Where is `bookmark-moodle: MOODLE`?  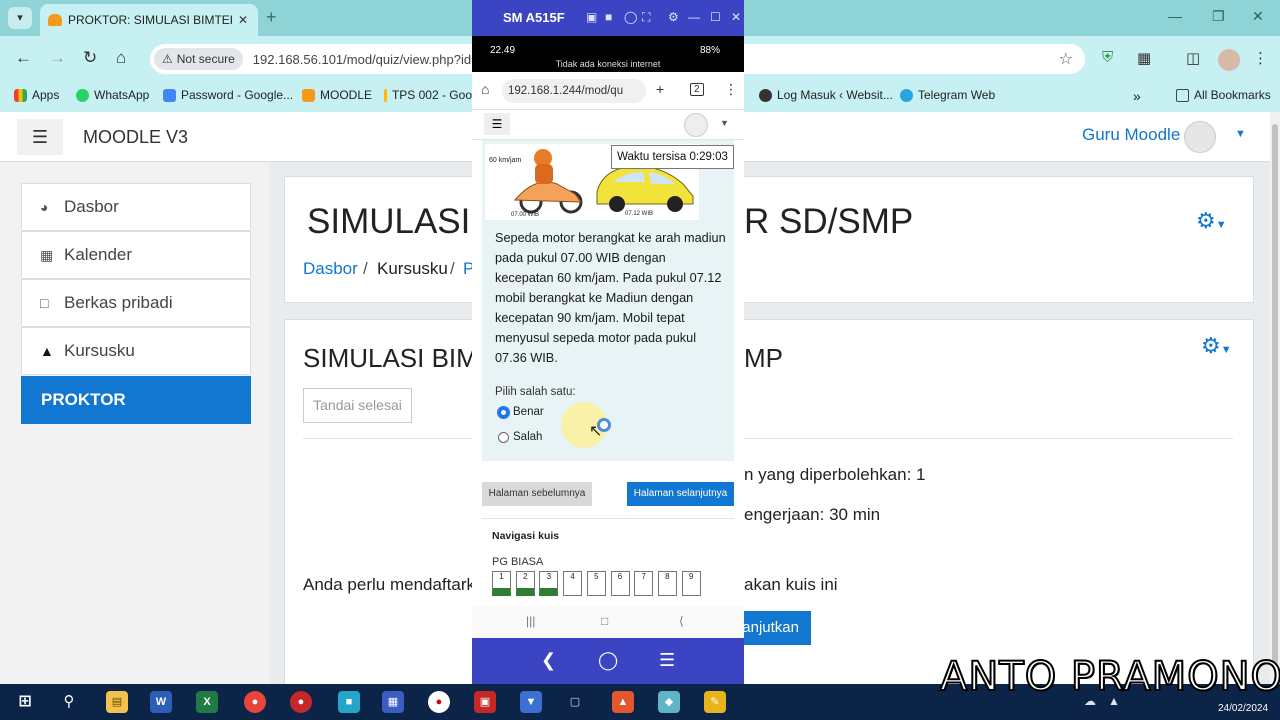 bookmark-moodle: MOODLE is located at coordinates (337, 95).